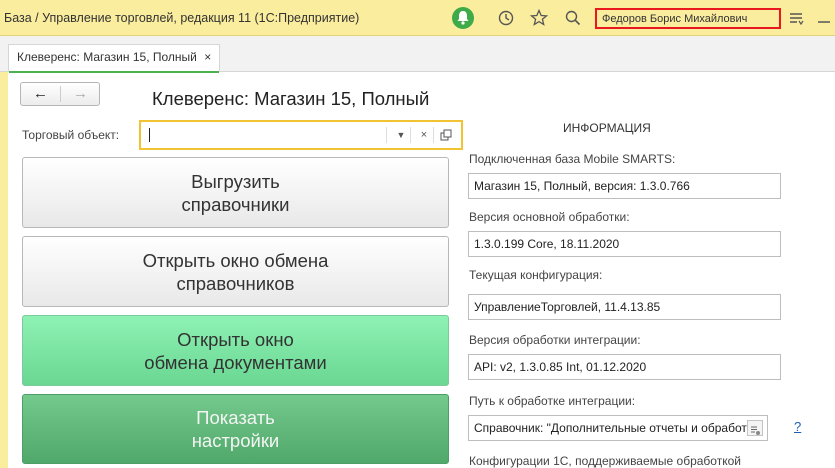 This screenshot has width=835, height=468. Describe the element at coordinates (207, 57) in the screenshot. I see `tab-close-icon: ×` at that location.